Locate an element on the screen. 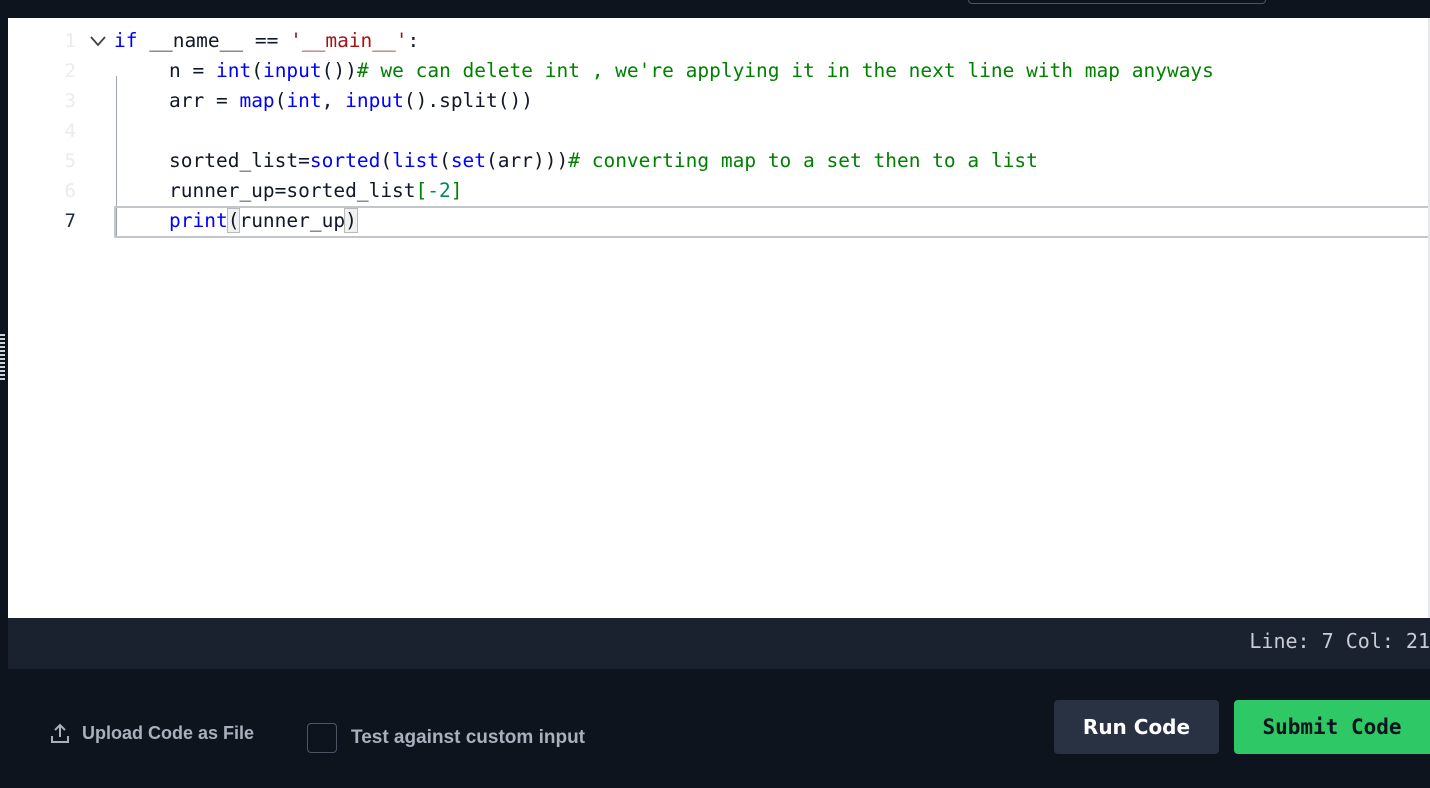 The width and height of the screenshot is (1430, 788). code-text: runner_up=sorted_list[-2] is located at coordinates (316, 190).